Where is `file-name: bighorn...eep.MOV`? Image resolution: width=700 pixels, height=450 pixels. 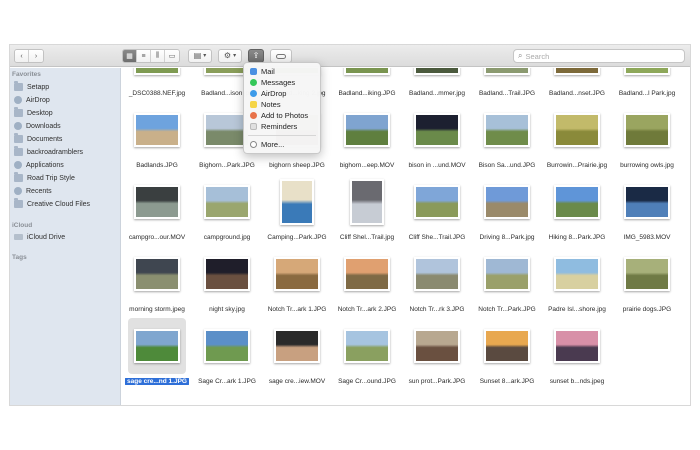 file-name: bighorn...eep.MOV is located at coordinates (367, 165).